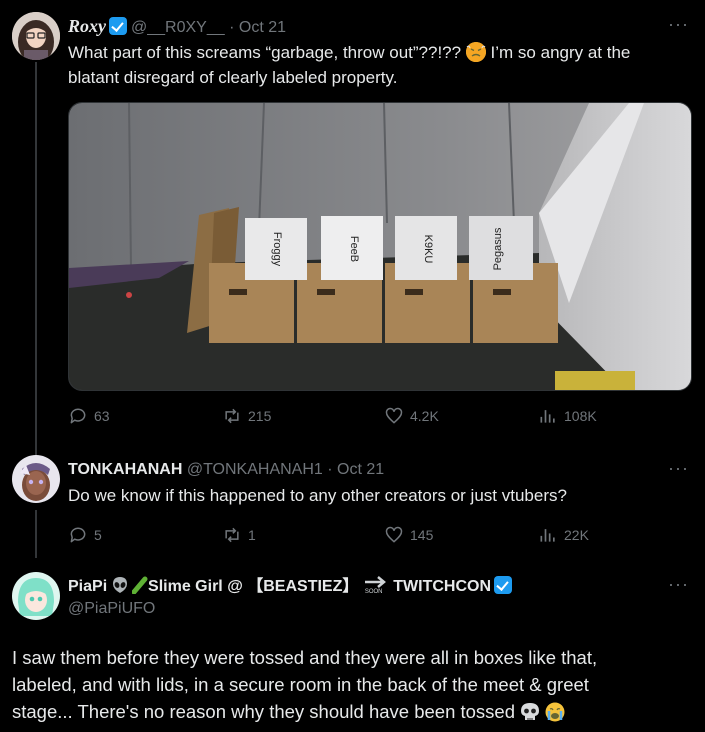 This screenshot has width=705, height=732. Describe the element at coordinates (277, 249) in the screenshot. I see `box-label: Froggy` at that location.